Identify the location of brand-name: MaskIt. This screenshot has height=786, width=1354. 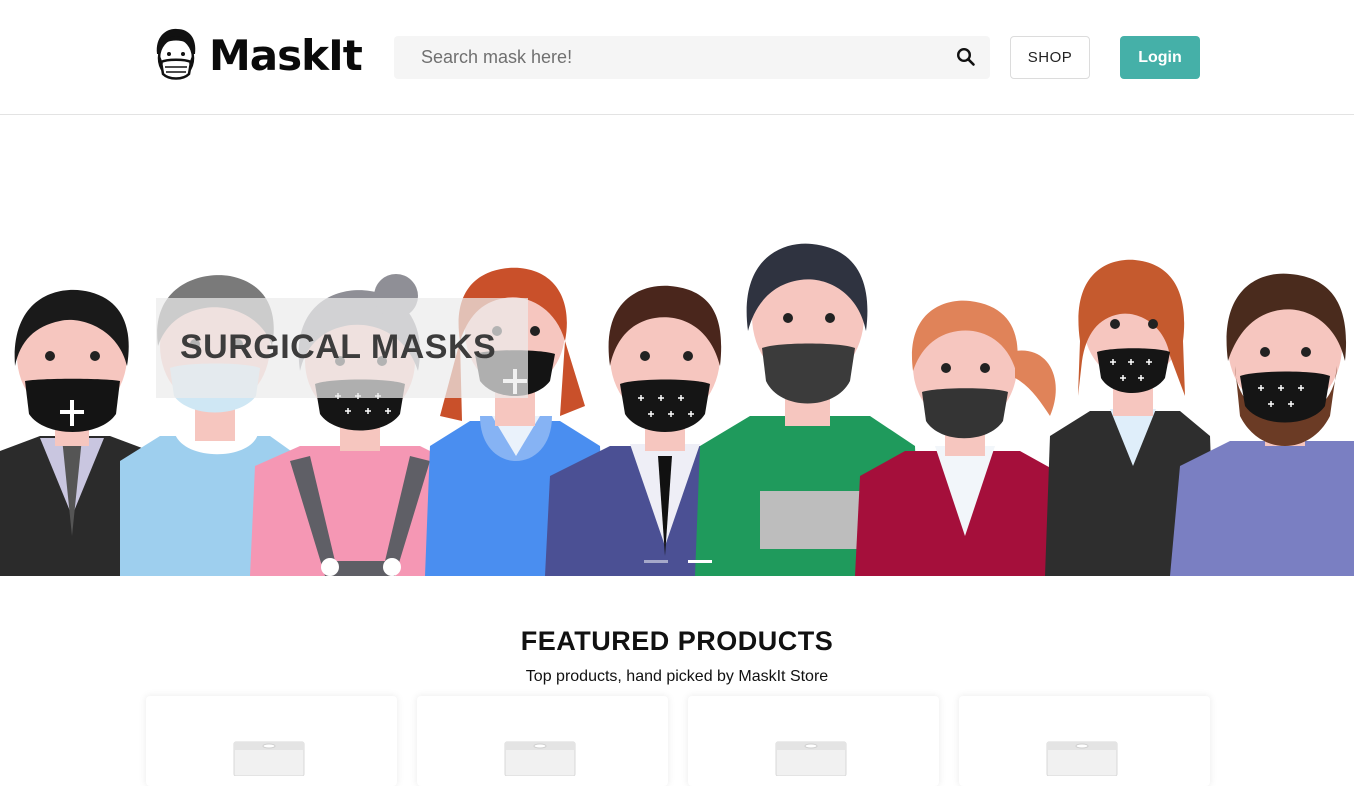
(286, 55).